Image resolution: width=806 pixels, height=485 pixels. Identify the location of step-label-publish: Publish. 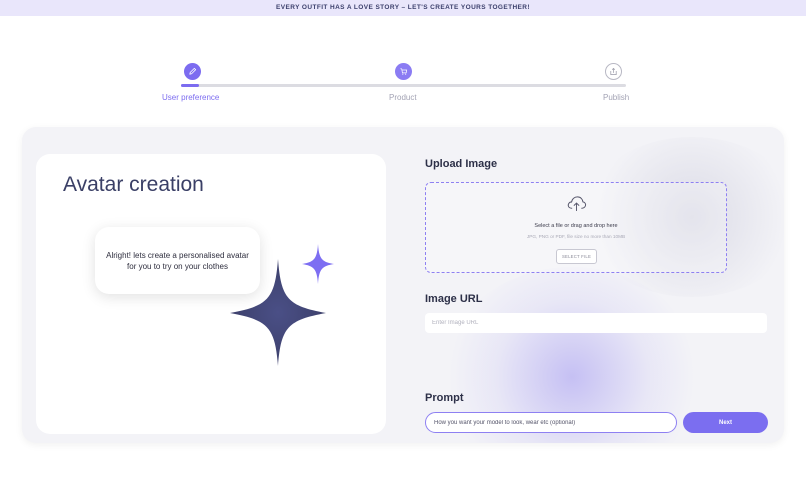
(616, 97).